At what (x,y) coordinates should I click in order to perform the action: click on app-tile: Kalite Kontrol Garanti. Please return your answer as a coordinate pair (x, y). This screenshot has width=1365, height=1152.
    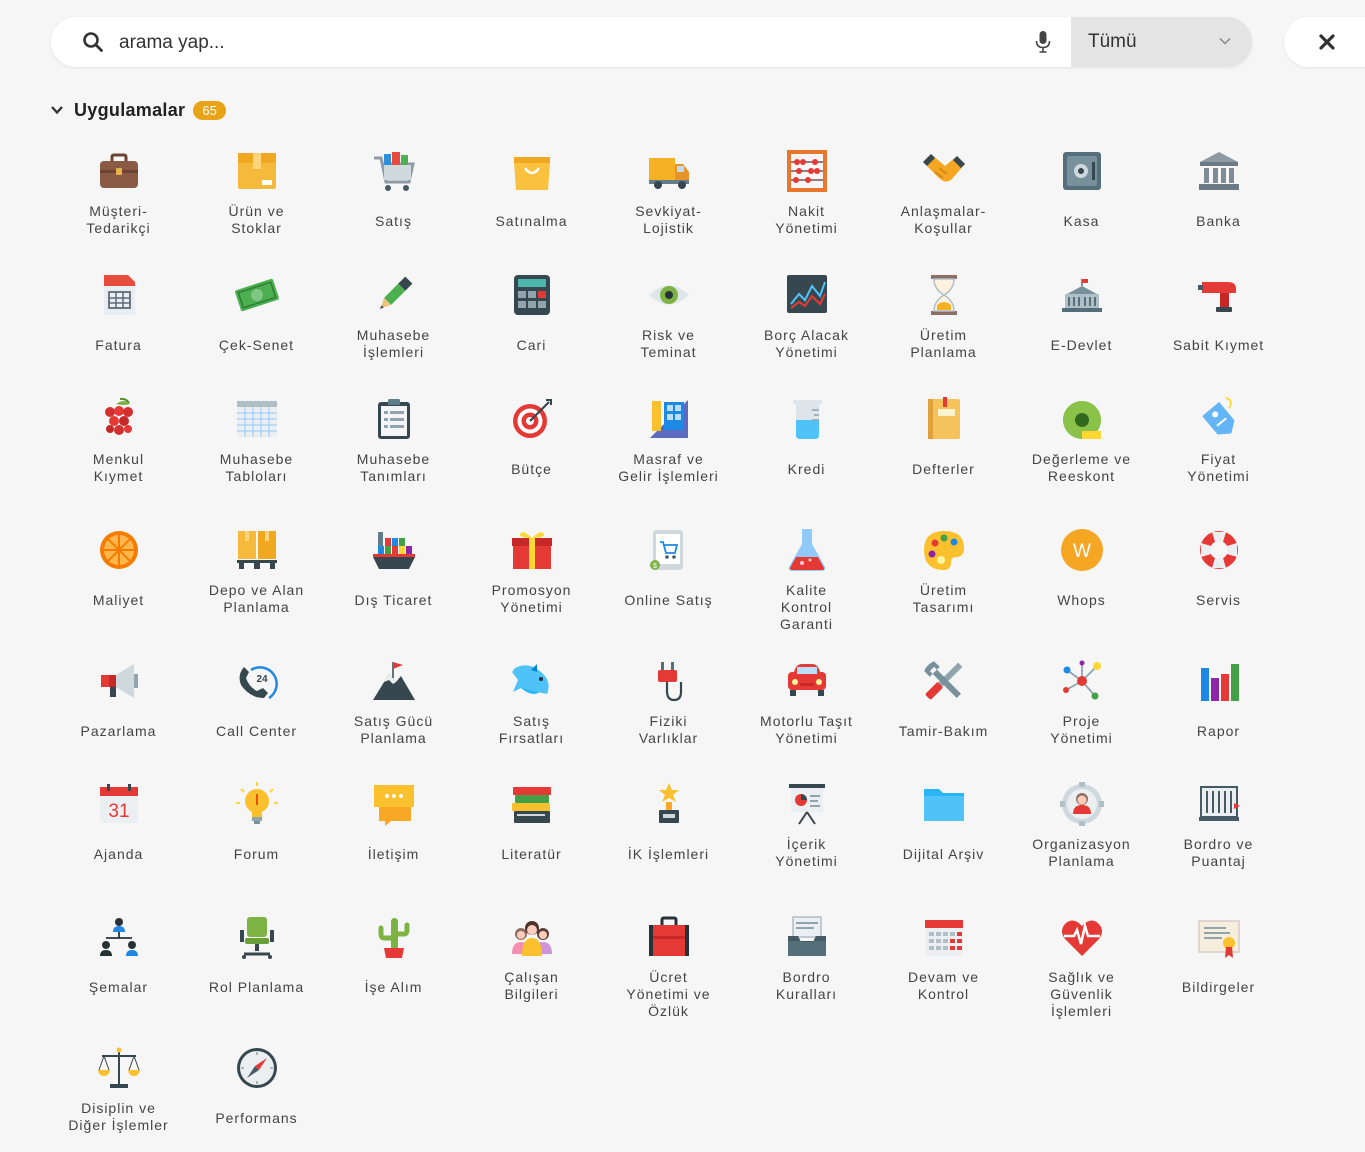
    Looking at the image, I should click on (806, 576).